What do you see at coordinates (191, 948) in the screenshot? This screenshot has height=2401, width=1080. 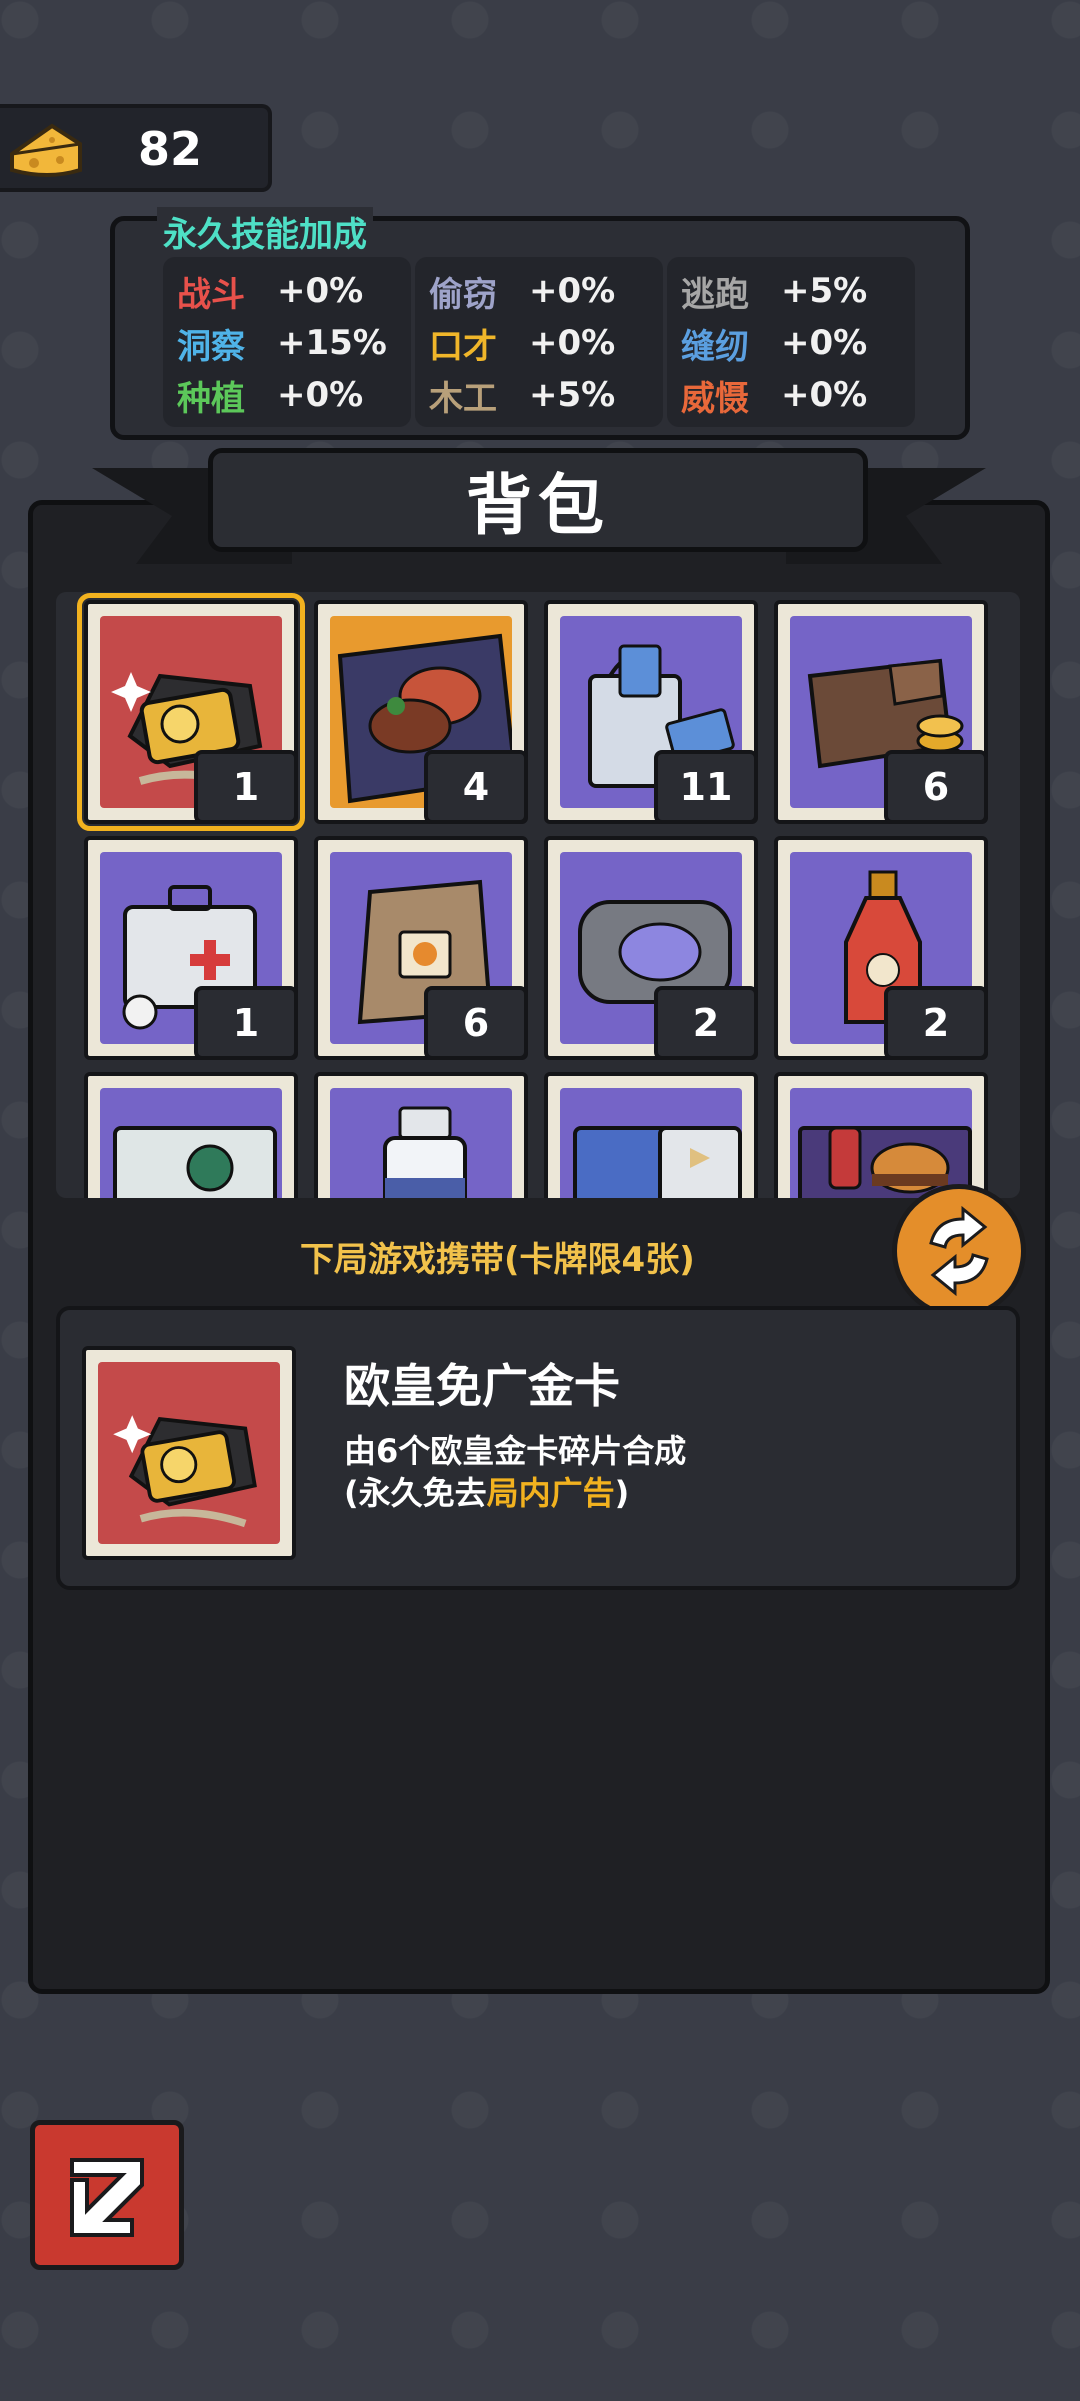 I see `item-card-first-aid: 1` at bounding box center [191, 948].